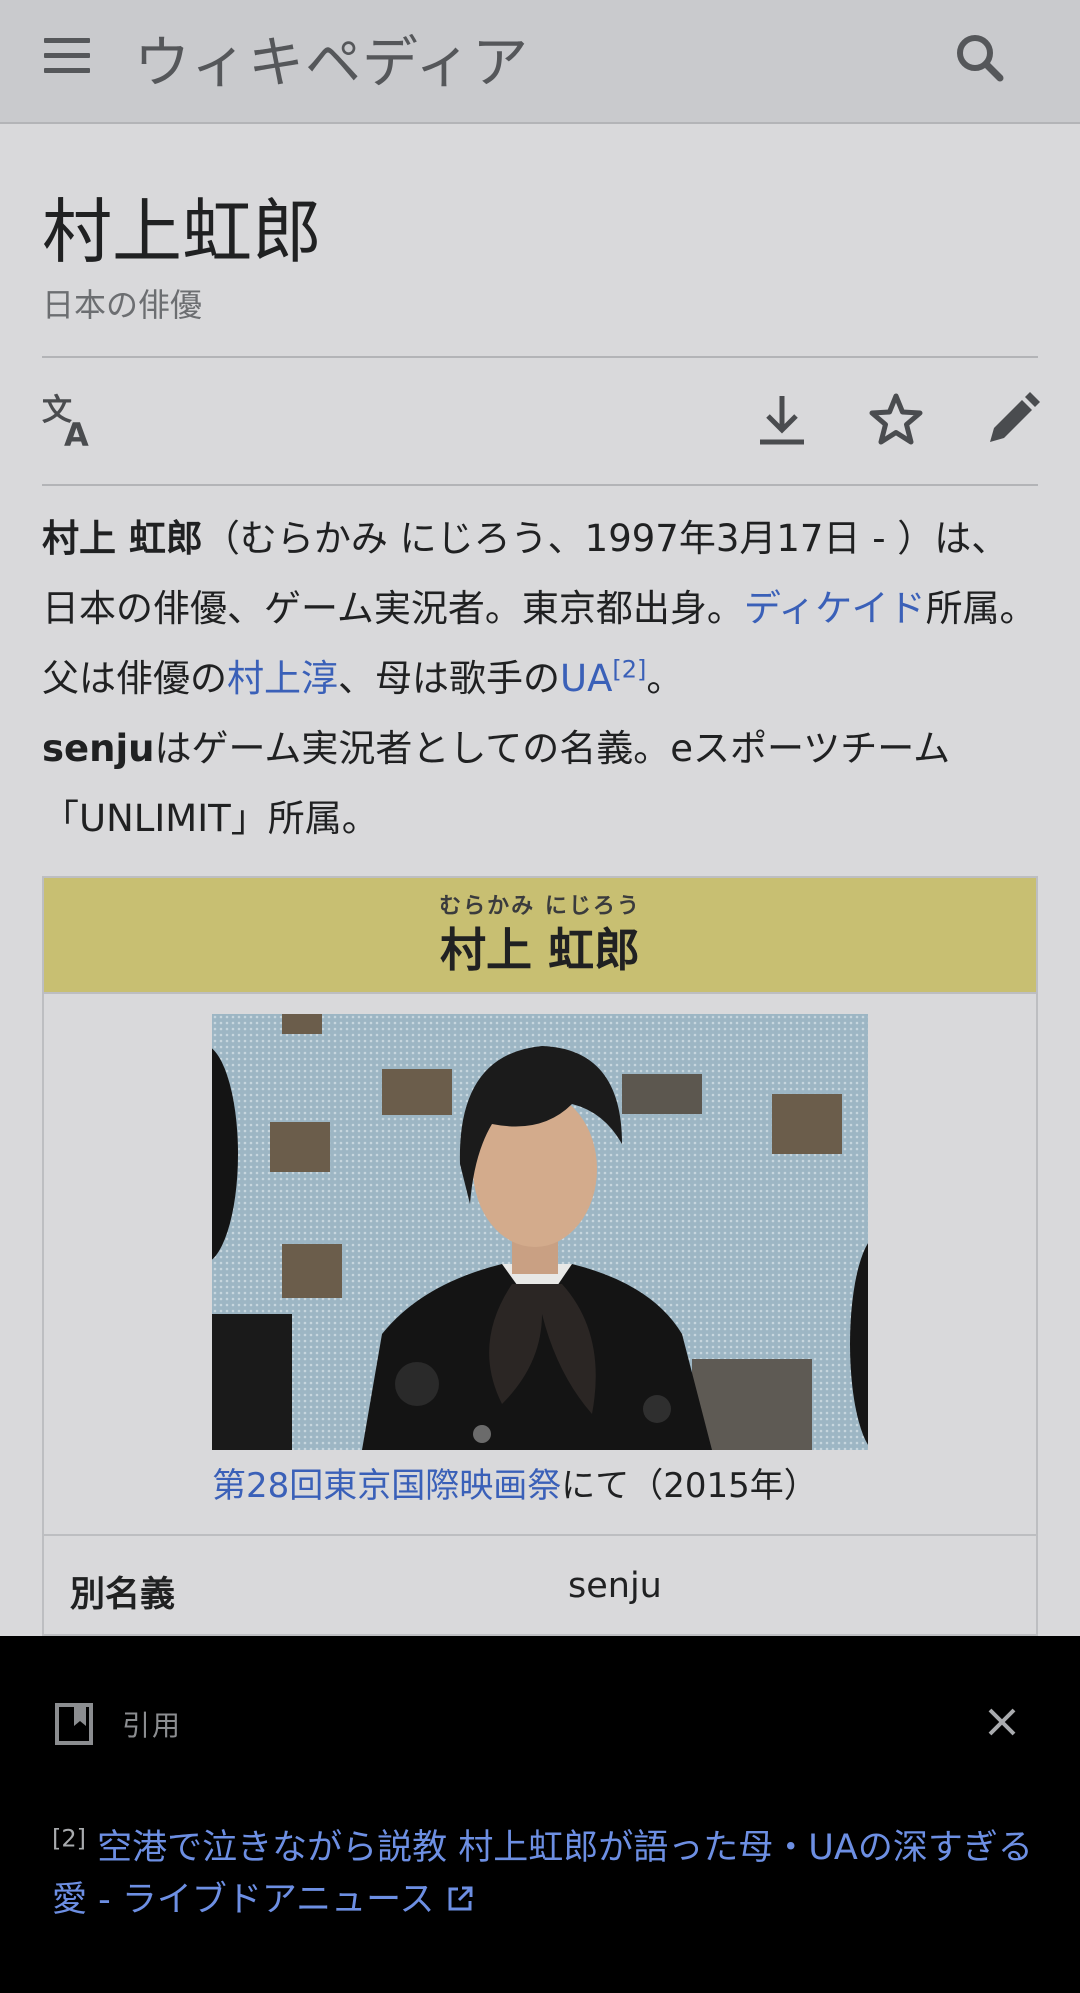 The width and height of the screenshot is (1080, 1993). Describe the element at coordinates (122, 305) in the screenshot. I see `page-description: 日本の俳優` at that location.